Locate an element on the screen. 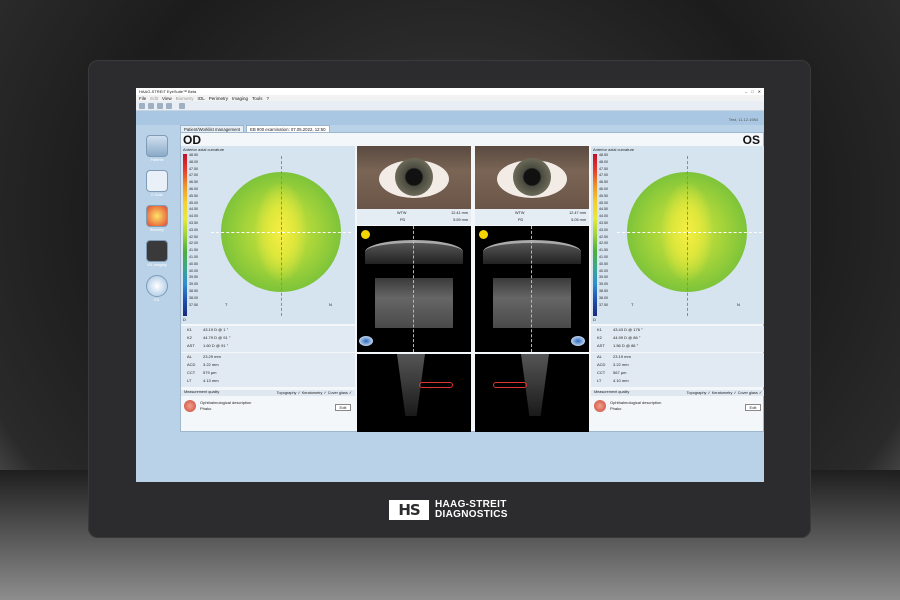 The image size is (900, 600). os-scan-axis is located at coordinates (531, 289).